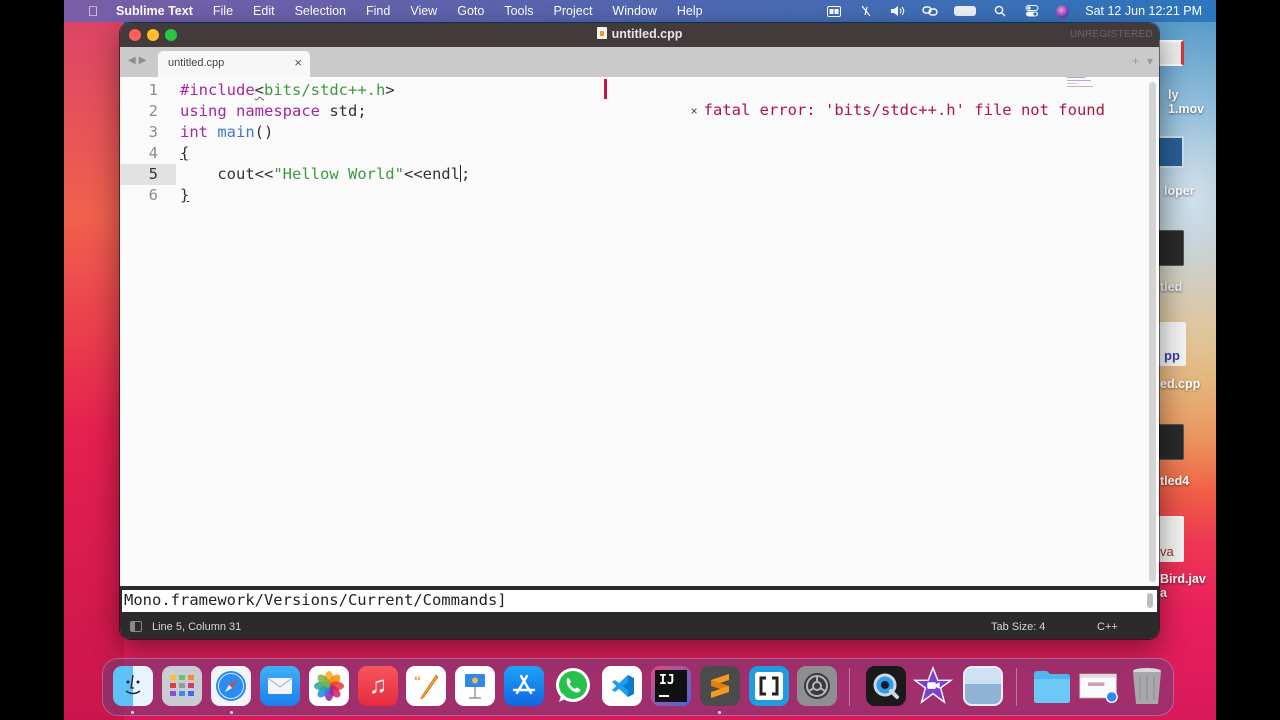 Image resolution: width=1280 pixels, height=720 pixels. Describe the element at coordinates (378, 11) in the screenshot. I see `menu-find: Find` at that location.